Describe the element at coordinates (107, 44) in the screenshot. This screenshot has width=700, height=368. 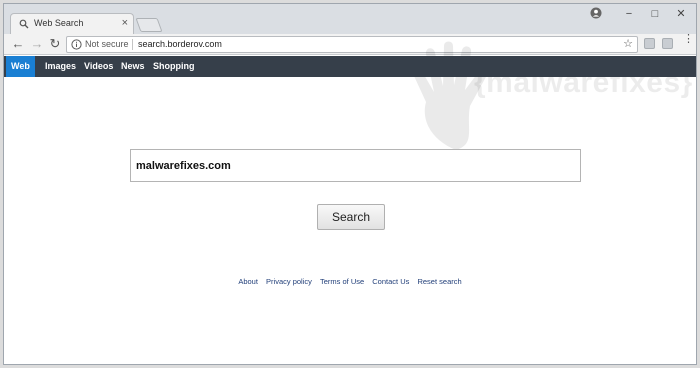
I see `security-label: Not secure` at that location.